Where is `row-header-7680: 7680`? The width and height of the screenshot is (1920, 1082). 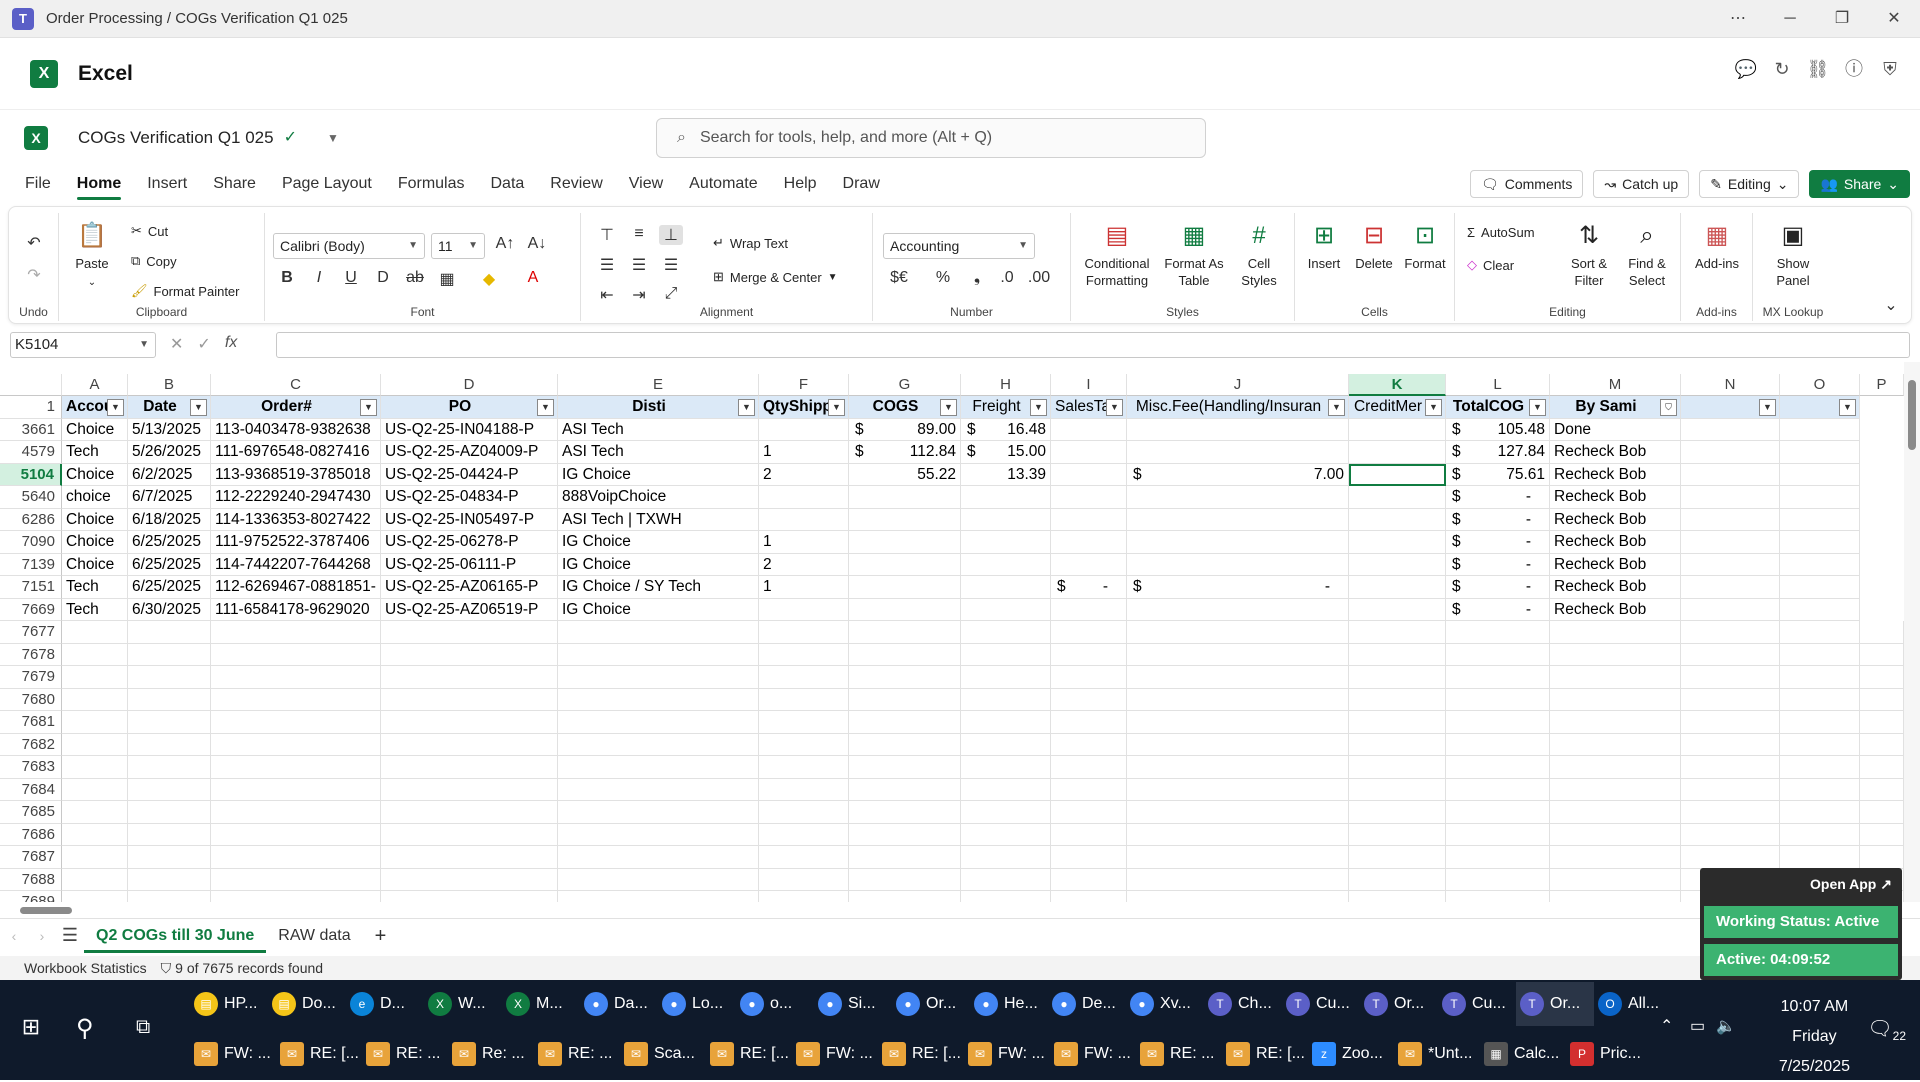 row-header-7680: 7680 is located at coordinates (31, 699).